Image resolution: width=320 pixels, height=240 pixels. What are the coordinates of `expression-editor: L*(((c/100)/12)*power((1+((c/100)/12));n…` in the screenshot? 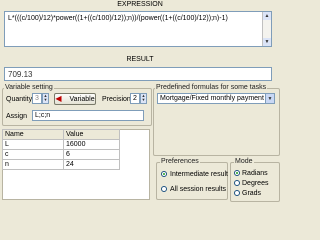 It's located at (138, 29).